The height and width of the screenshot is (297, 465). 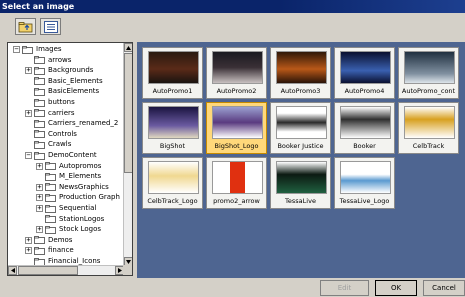 I want to click on tree-item: M_Elements, so click(x=68, y=176).